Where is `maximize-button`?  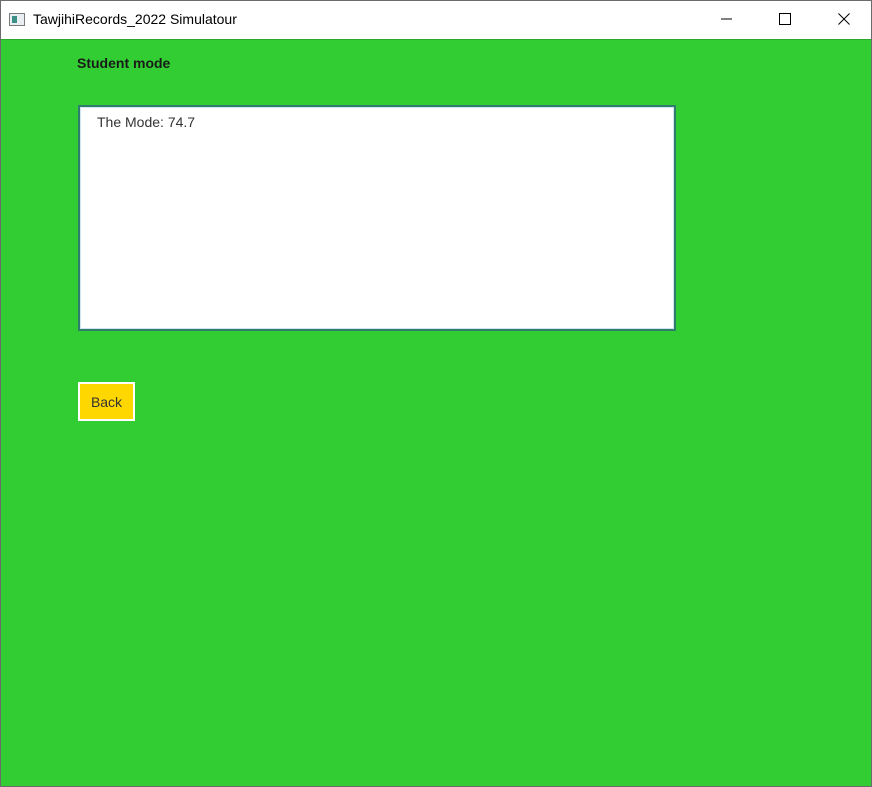
maximize-button is located at coordinates (785, 19).